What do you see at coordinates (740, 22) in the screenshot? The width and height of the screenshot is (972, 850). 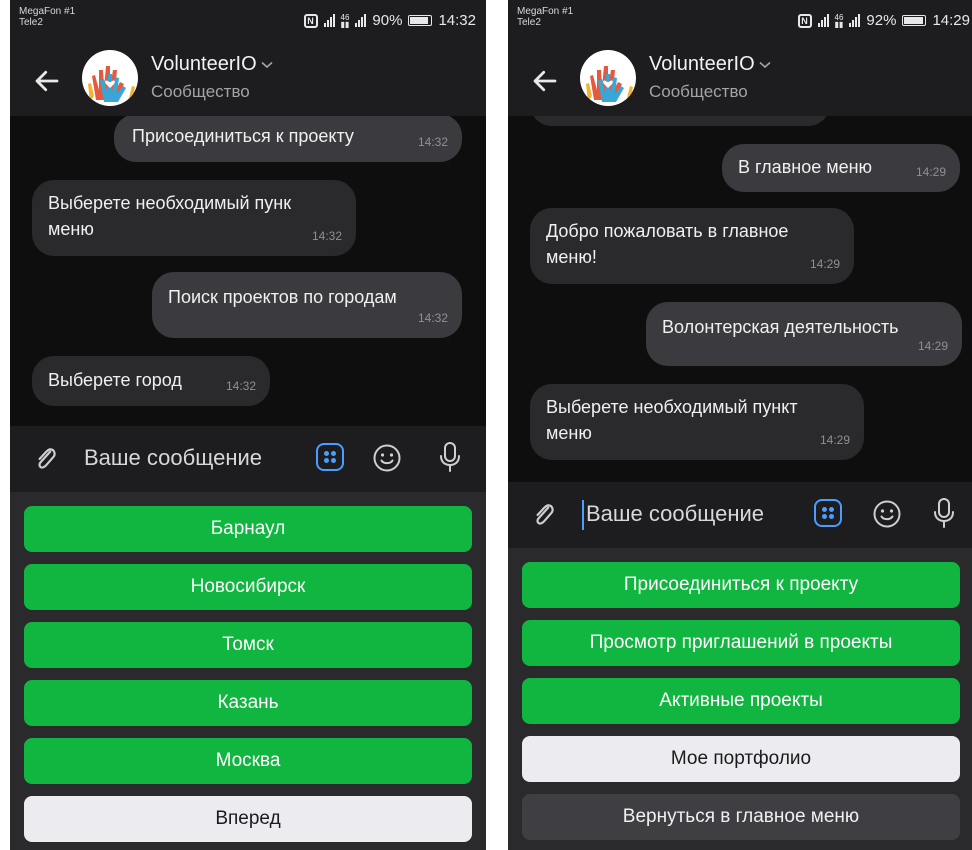 I see `status-bar: MegaFon #1 Tele2 N 46 ▮▮ 92% 14:29` at bounding box center [740, 22].